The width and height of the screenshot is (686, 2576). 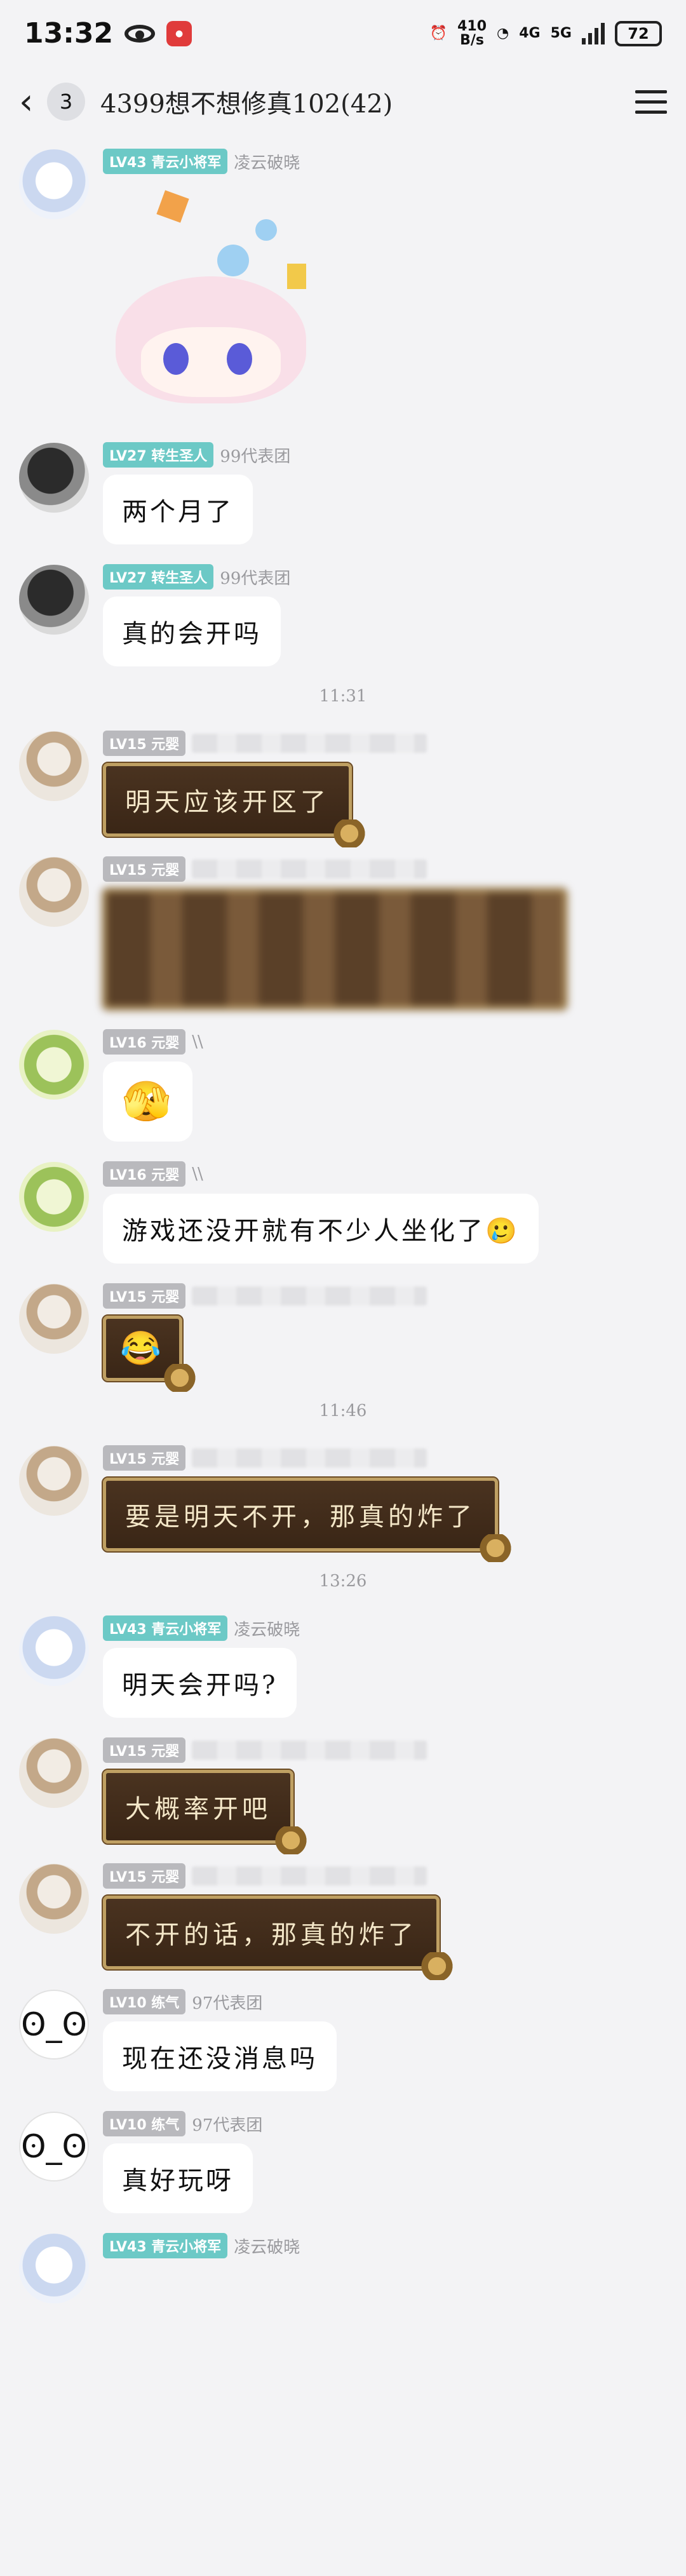 What do you see at coordinates (321, 1229) in the screenshot?
I see `message-bubble: 游戏还没开就有不少人坐化了🥲` at bounding box center [321, 1229].